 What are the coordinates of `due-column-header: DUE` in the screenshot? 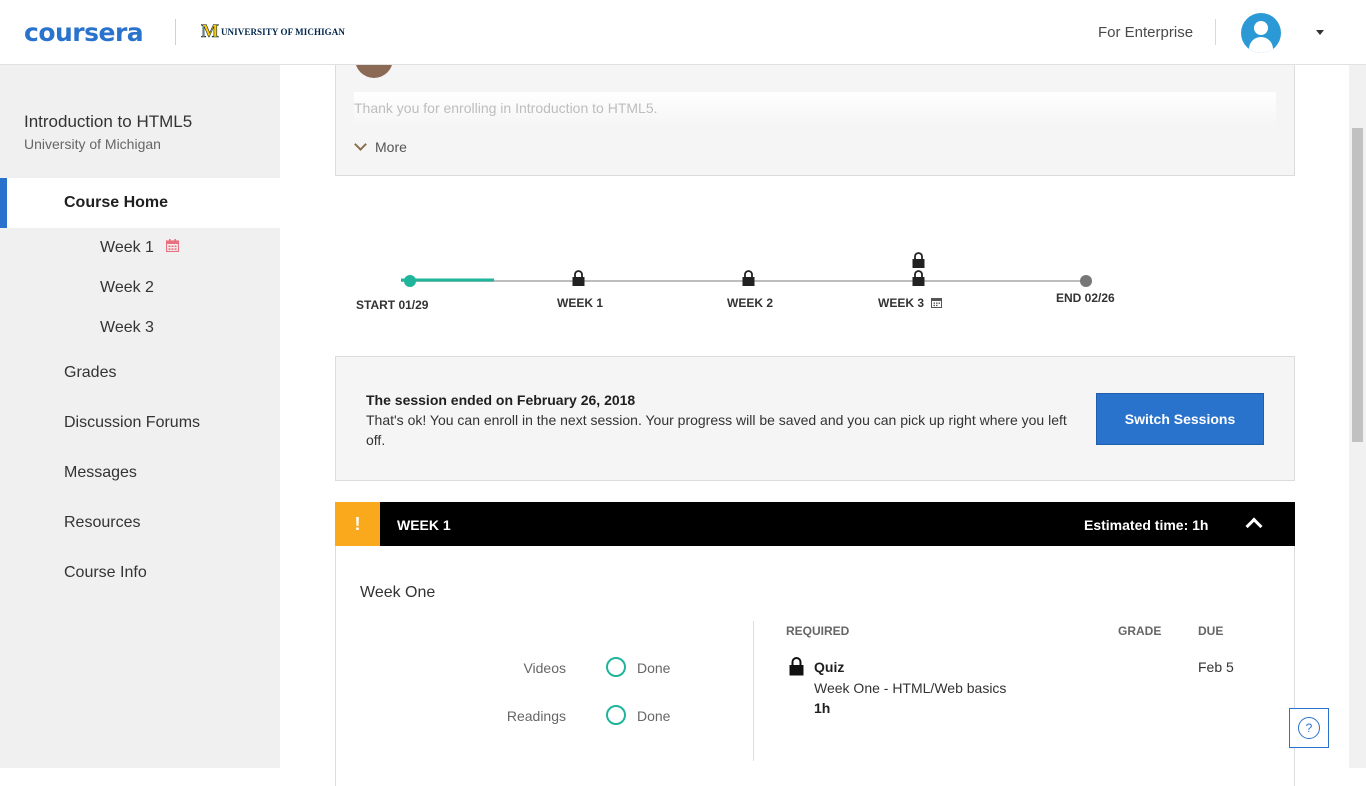 It's located at (1211, 631).